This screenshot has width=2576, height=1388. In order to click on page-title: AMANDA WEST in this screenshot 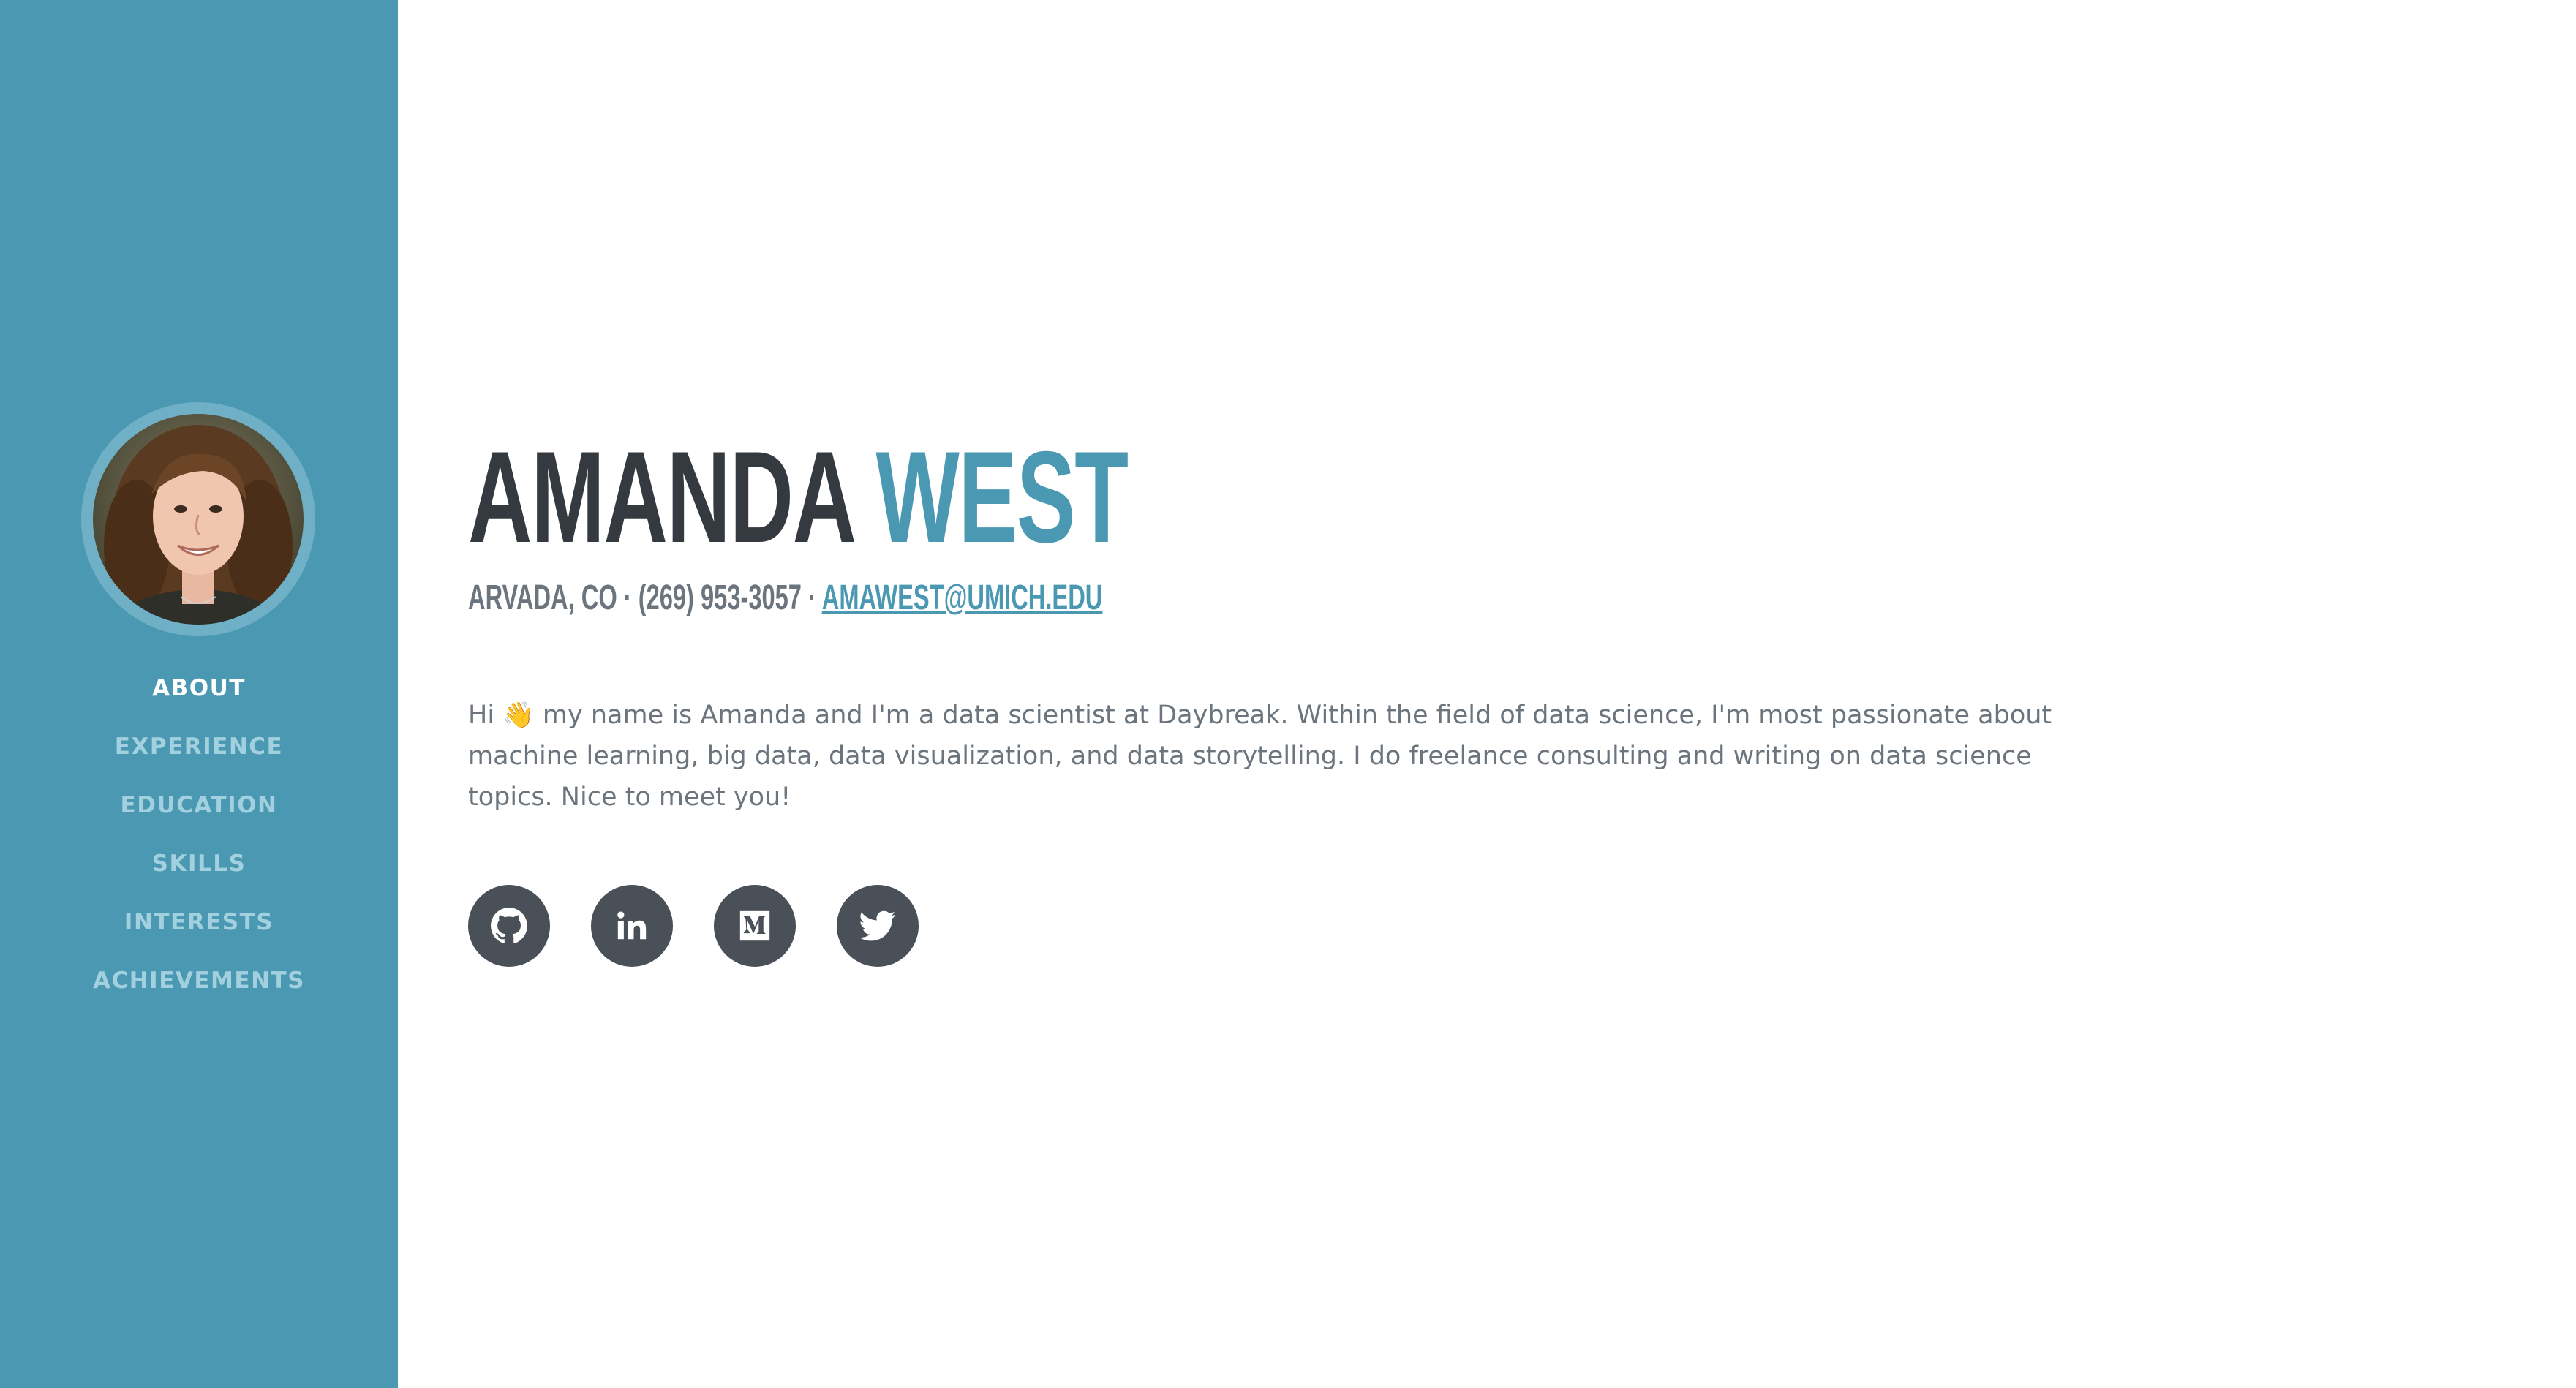, I will do `click(798, 497)`.